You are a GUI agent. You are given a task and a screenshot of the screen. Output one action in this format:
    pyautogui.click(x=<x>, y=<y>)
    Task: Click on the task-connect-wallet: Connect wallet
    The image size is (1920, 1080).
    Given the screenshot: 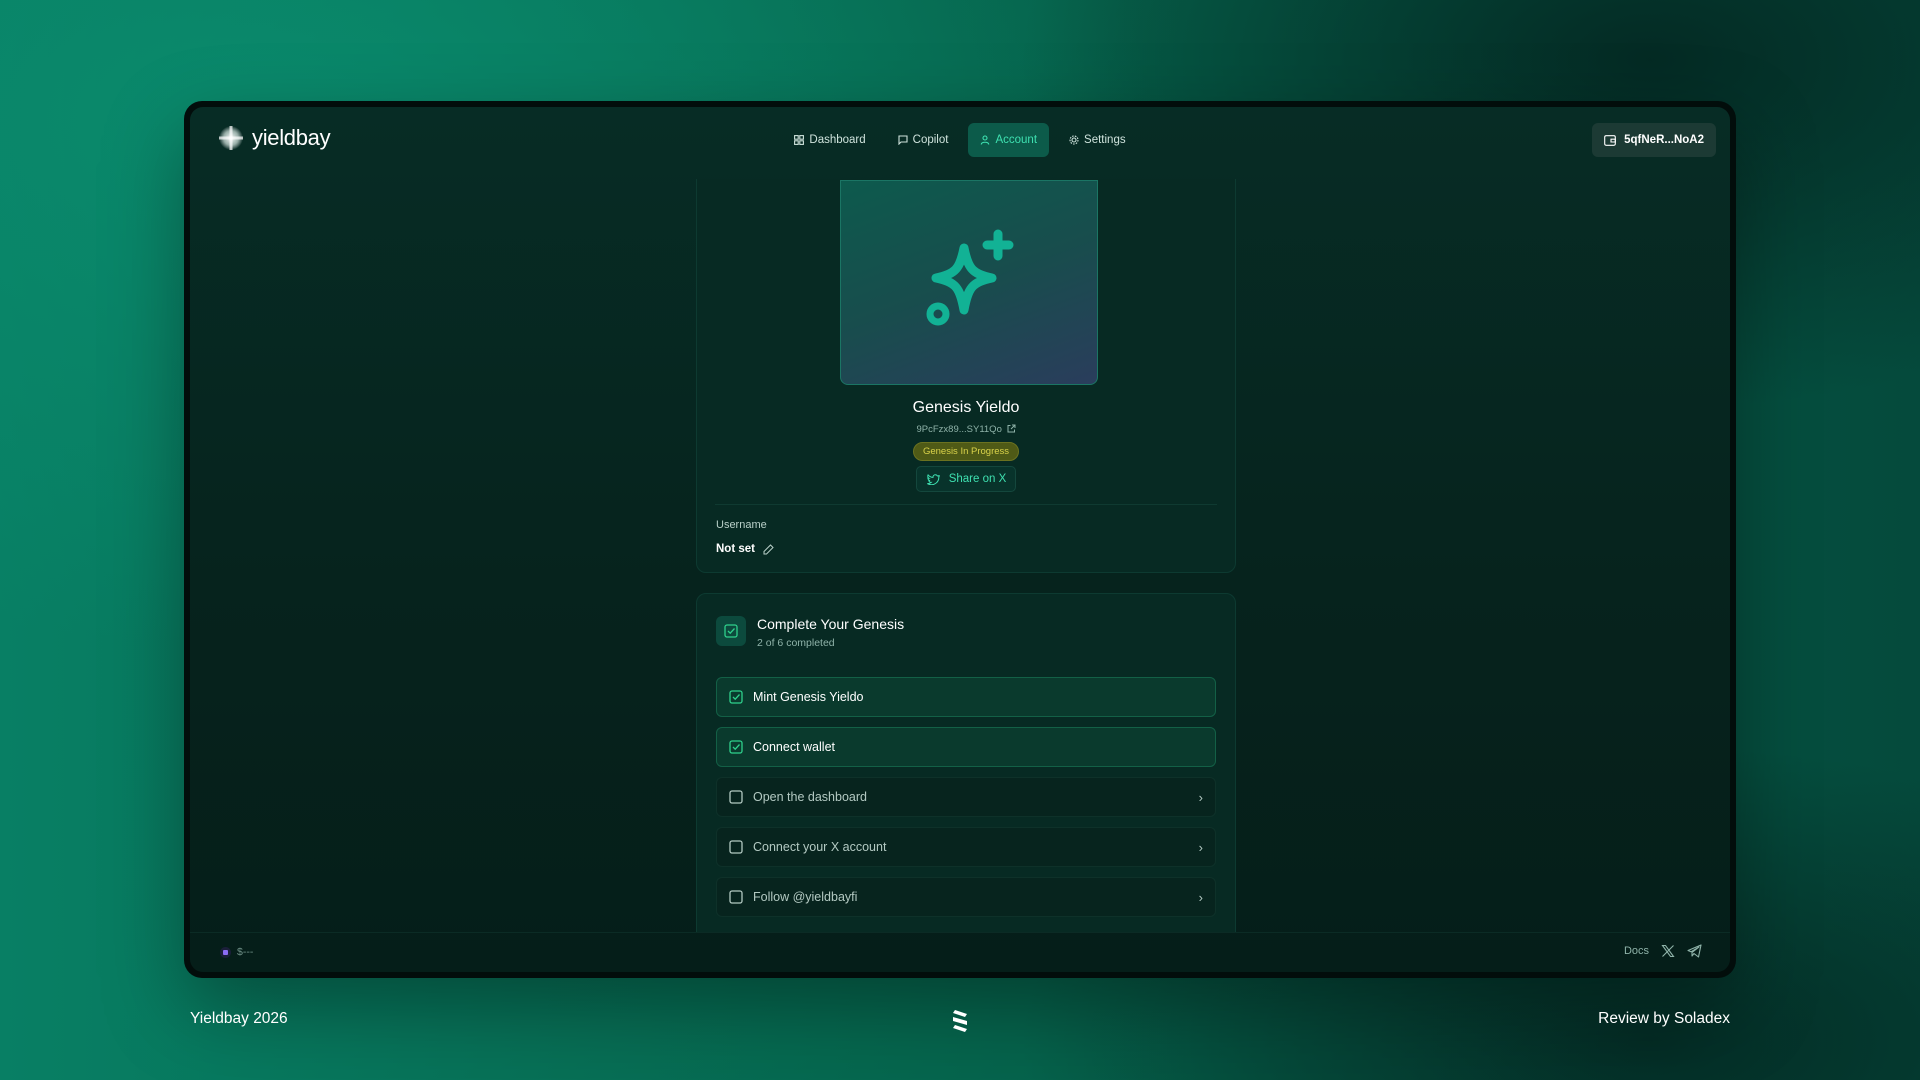 What is the action you would take?
    pyautogui.click(x=966, y=747)
    